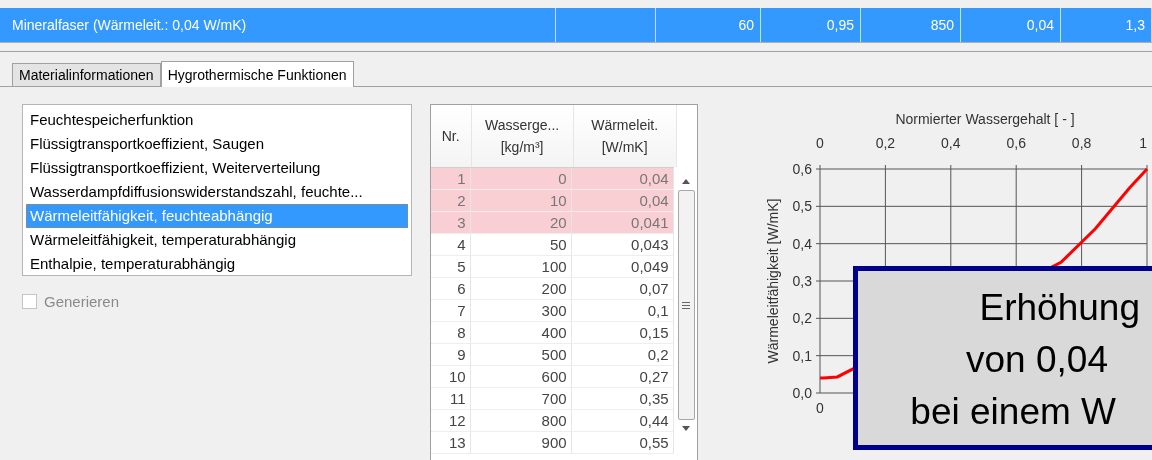  Describe the element at coordinates (552, 399) in the screenshot. I see `table-row: 11 700 0,35` at that location.